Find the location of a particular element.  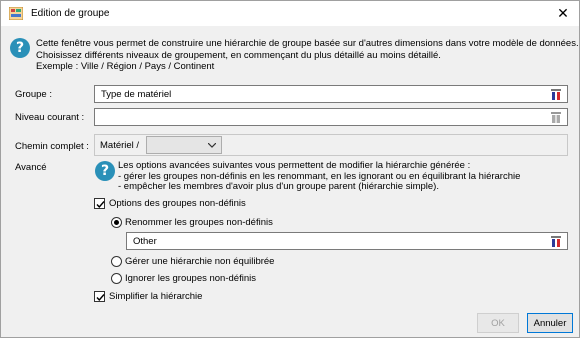

ok-button: OK is located at coordinates (498, 323).